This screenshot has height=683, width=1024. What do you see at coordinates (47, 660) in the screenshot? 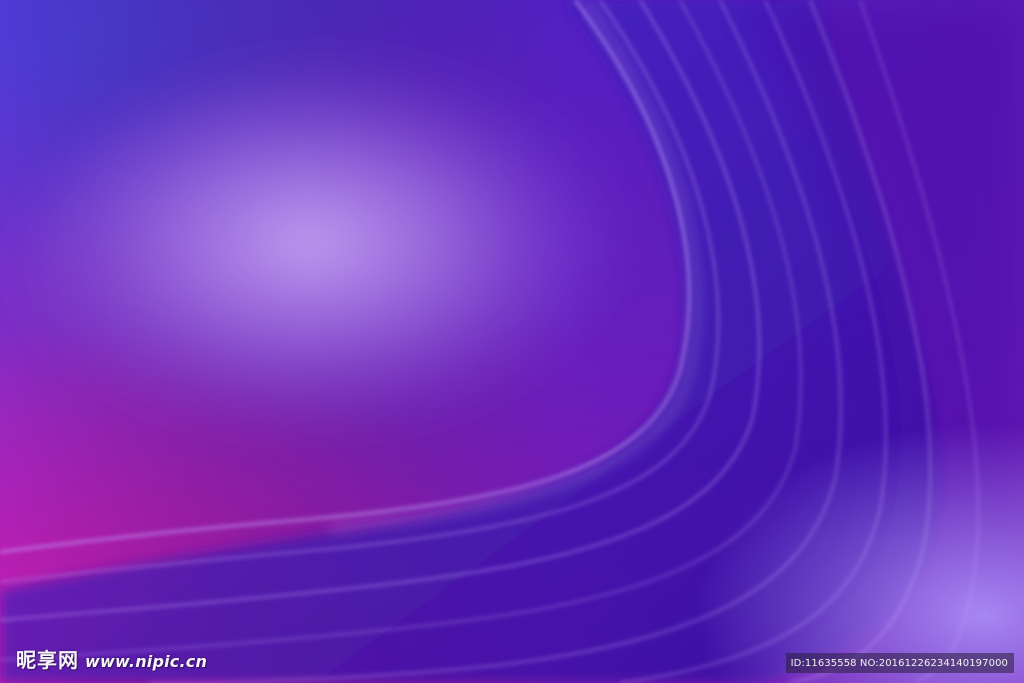
I see `watermark-brand: 昵享网` at bounding box center [47, 660].